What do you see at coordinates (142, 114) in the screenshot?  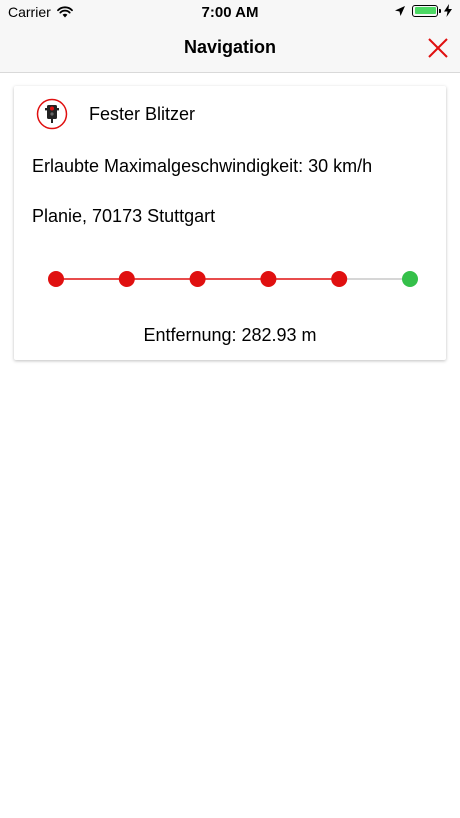 I see `card-title: Fester Blitzer` at bounding box center [142, 114].